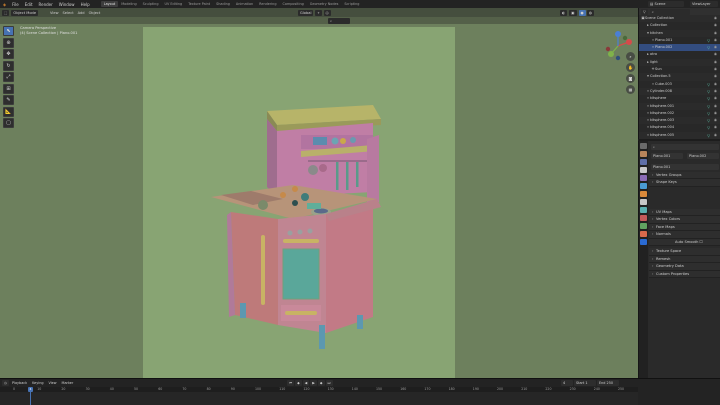 This screenshot has width=720, height=405. What do you see at coordinates (685, 166) in the screenshot?
I see `mesh-data-name: Plano.001` at bounding box center [685, 166].